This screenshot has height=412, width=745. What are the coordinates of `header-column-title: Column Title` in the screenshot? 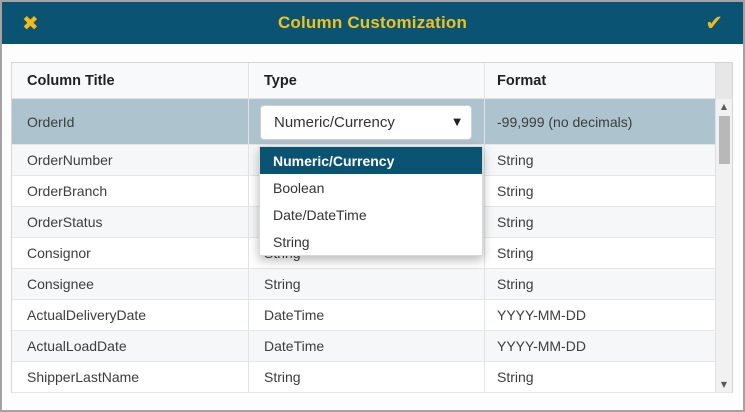 It's located at (130, 80).